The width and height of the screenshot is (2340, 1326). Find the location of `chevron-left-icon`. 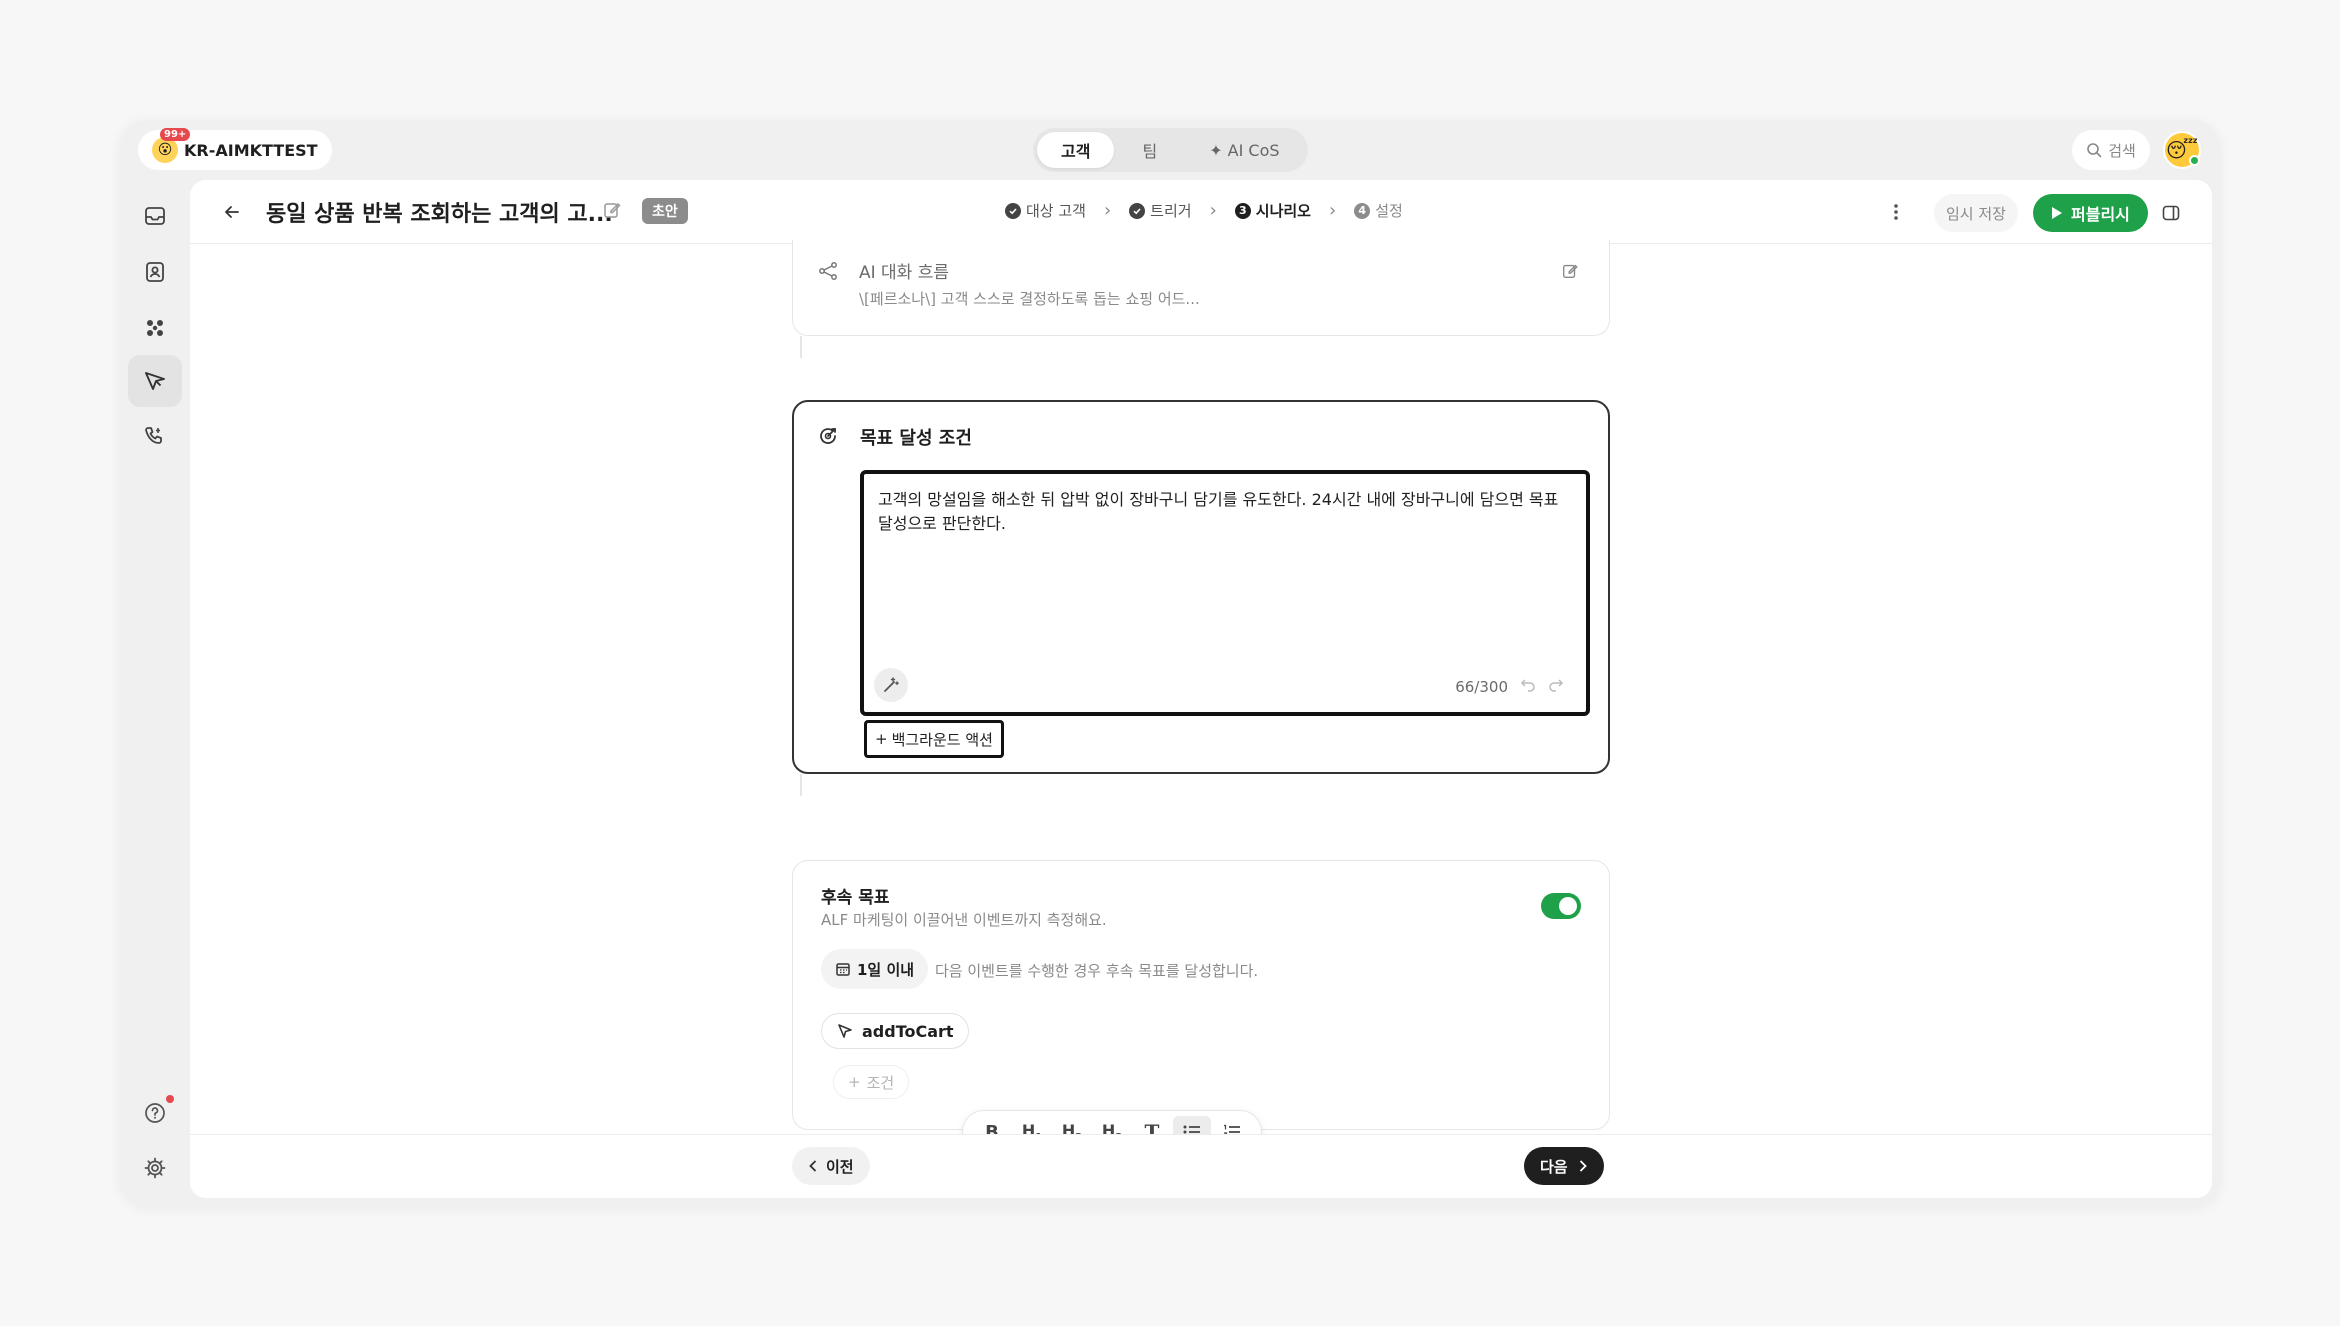

chevron-left-icon is located at coordinates (813, 1166).